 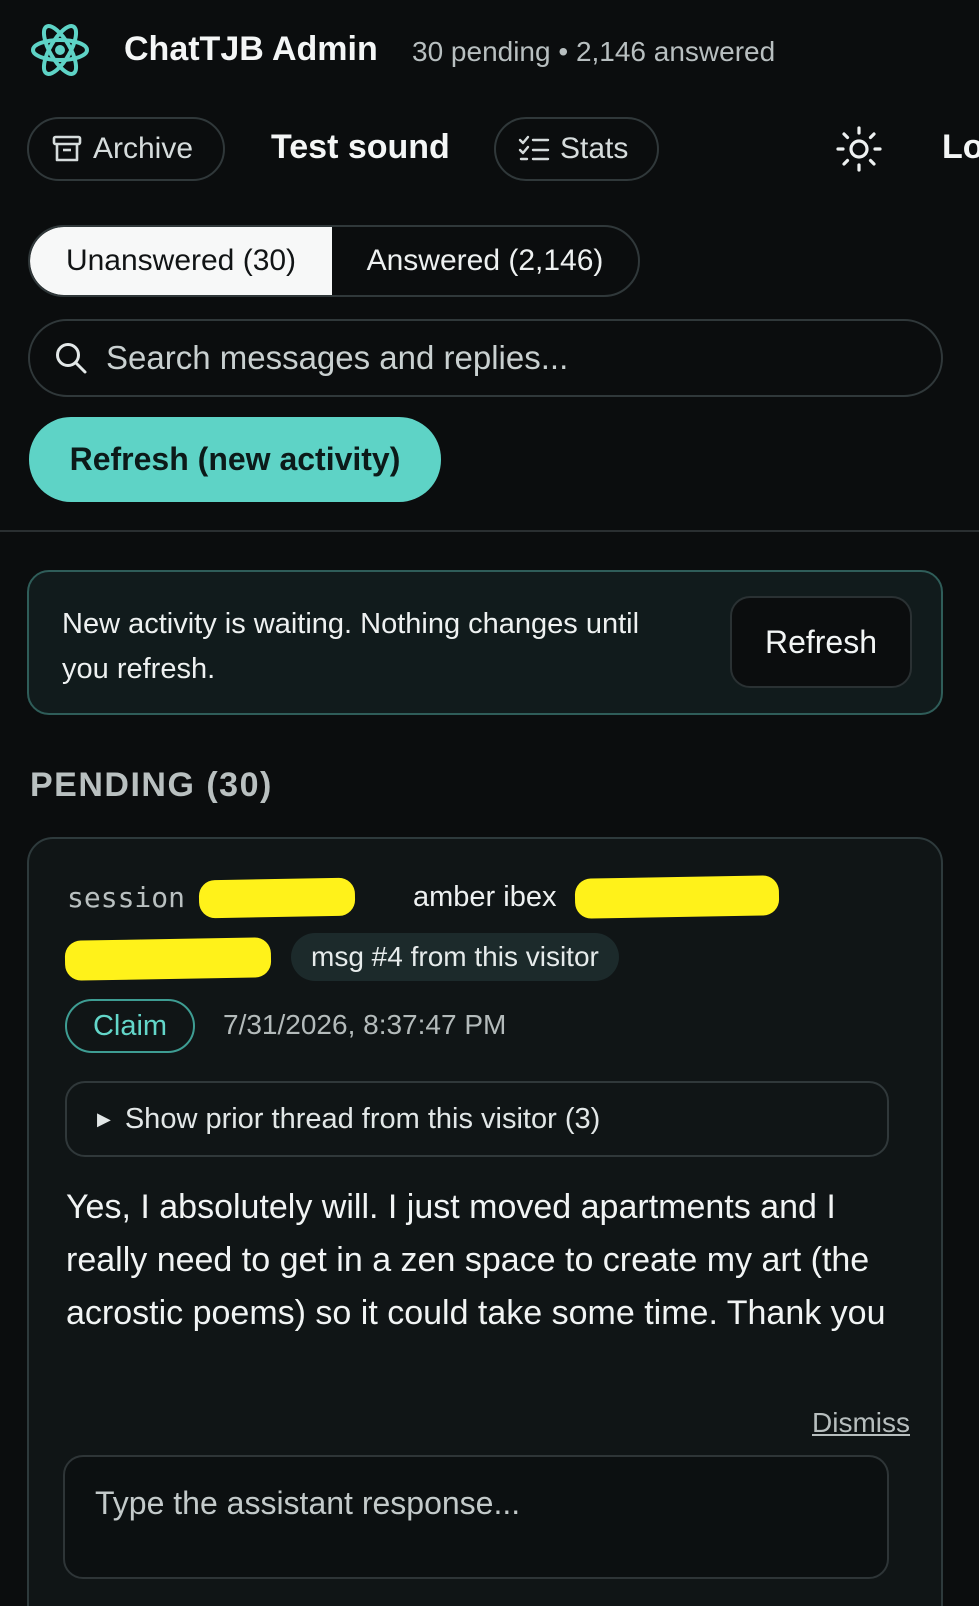 I want to click on status-tabs: Unanswered (30) Answered (2,146), so click(x=334, y=261).